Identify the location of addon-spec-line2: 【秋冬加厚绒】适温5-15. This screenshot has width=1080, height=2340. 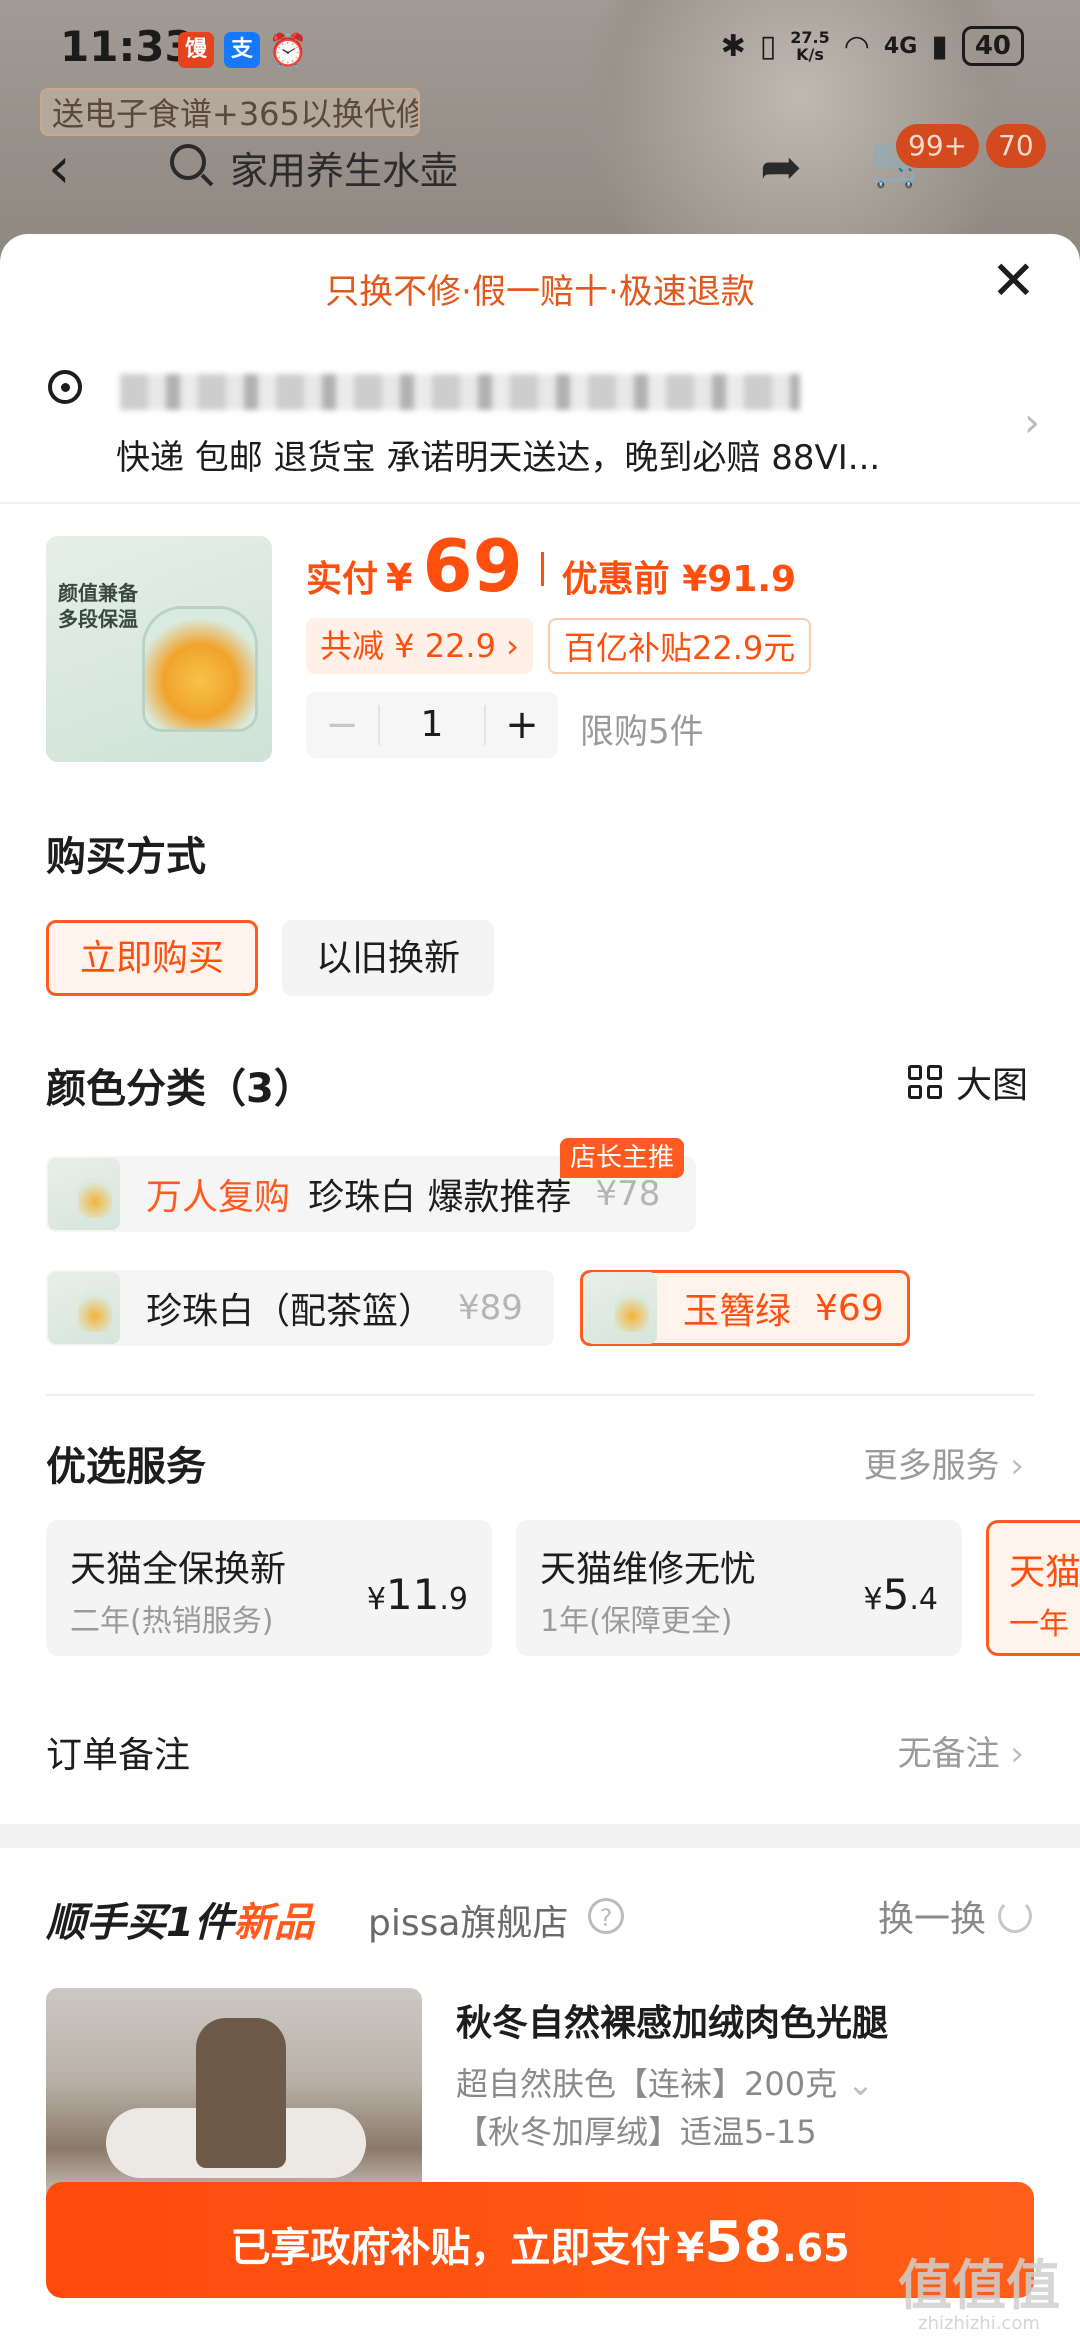
(636, 2132).